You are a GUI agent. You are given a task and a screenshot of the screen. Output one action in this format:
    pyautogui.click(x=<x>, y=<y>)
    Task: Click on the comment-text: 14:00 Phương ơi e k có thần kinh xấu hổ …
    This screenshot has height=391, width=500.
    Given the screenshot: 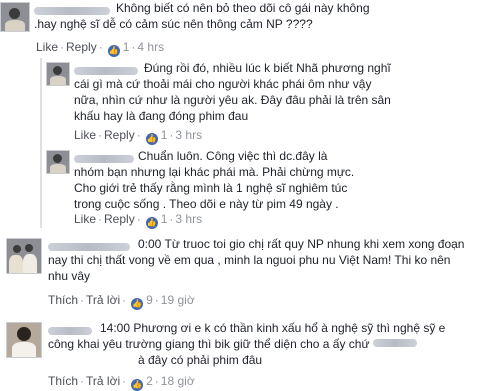 What is the action you would take?
    pyautogui.click(x=247, y=344)
    